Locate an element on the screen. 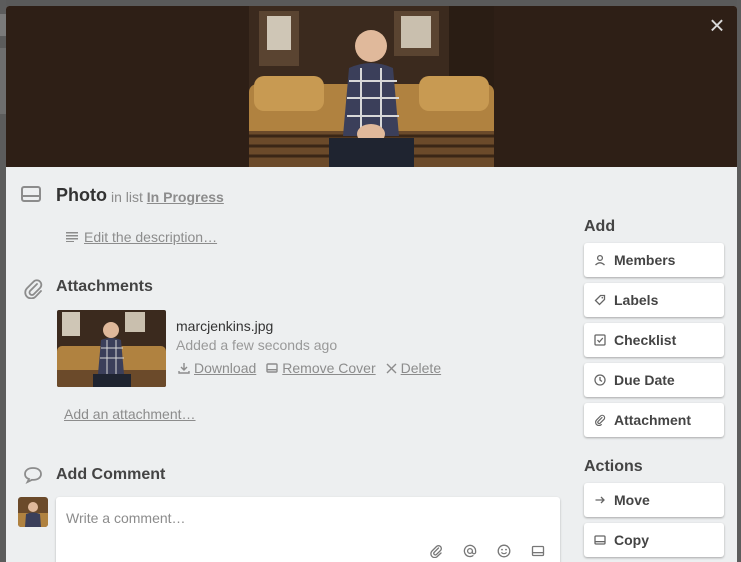  copy-label: Copy is located at coordinates (631, 540).